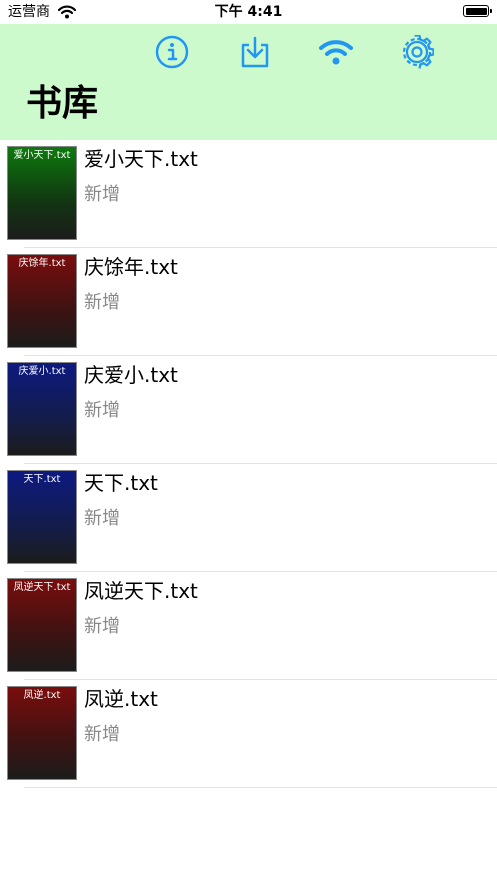 Image resolution: width=497 pixels, height=883 pixels. What do you see at coordinates (42, 733) in the screenshot?
I see `book-cover: 凤逆.txt` at bounding box center [42, 733].